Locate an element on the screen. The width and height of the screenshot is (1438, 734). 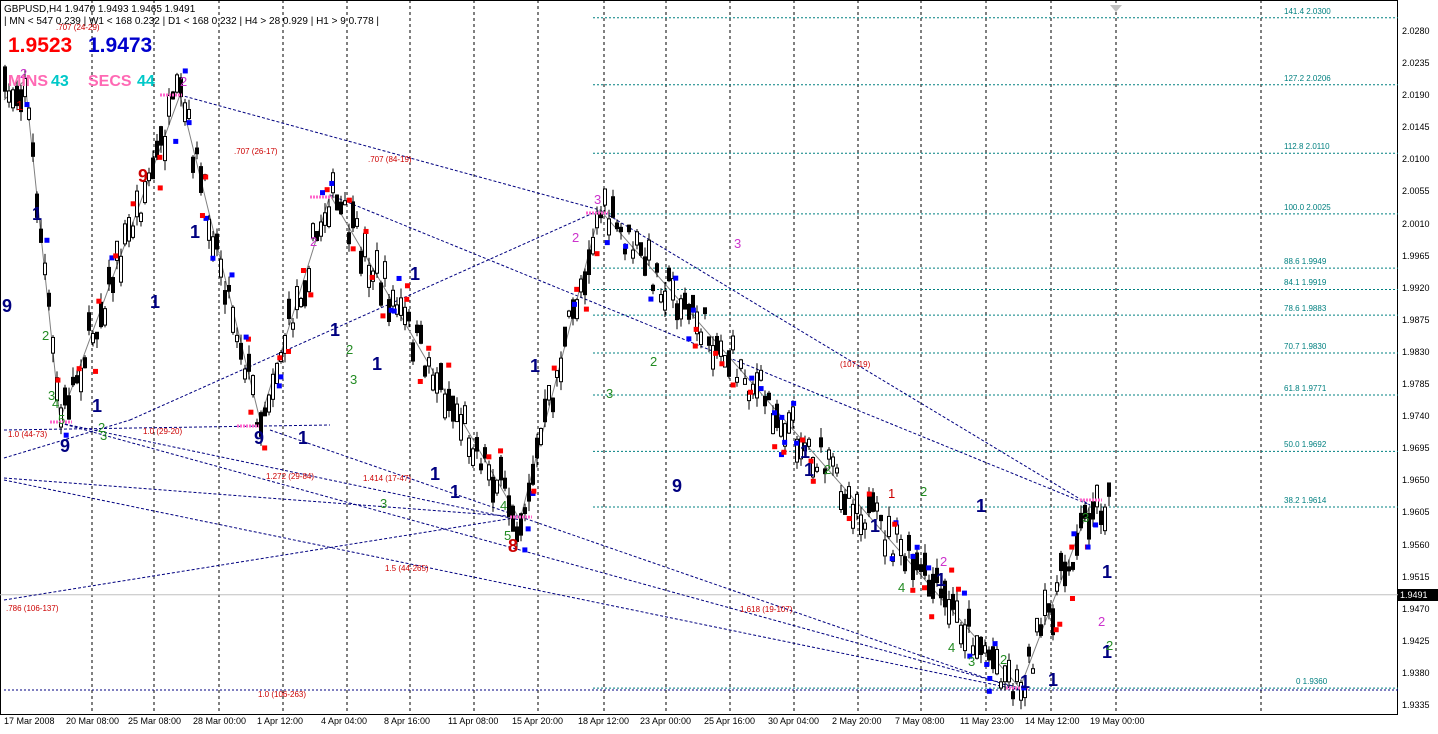
price-tick-label: 1.9785 is located at coordinates (1416, 384).